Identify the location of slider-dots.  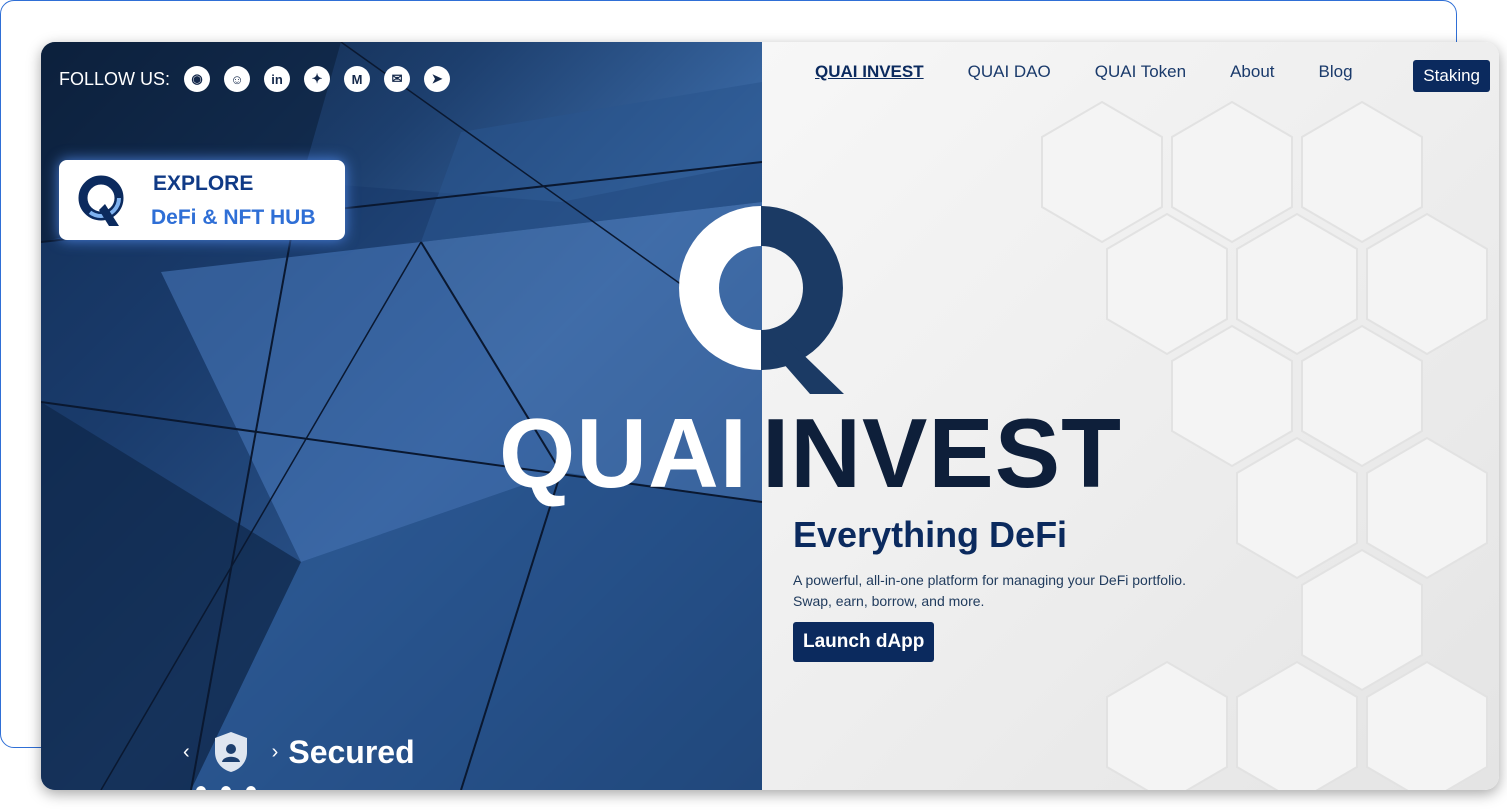
(226, 788).